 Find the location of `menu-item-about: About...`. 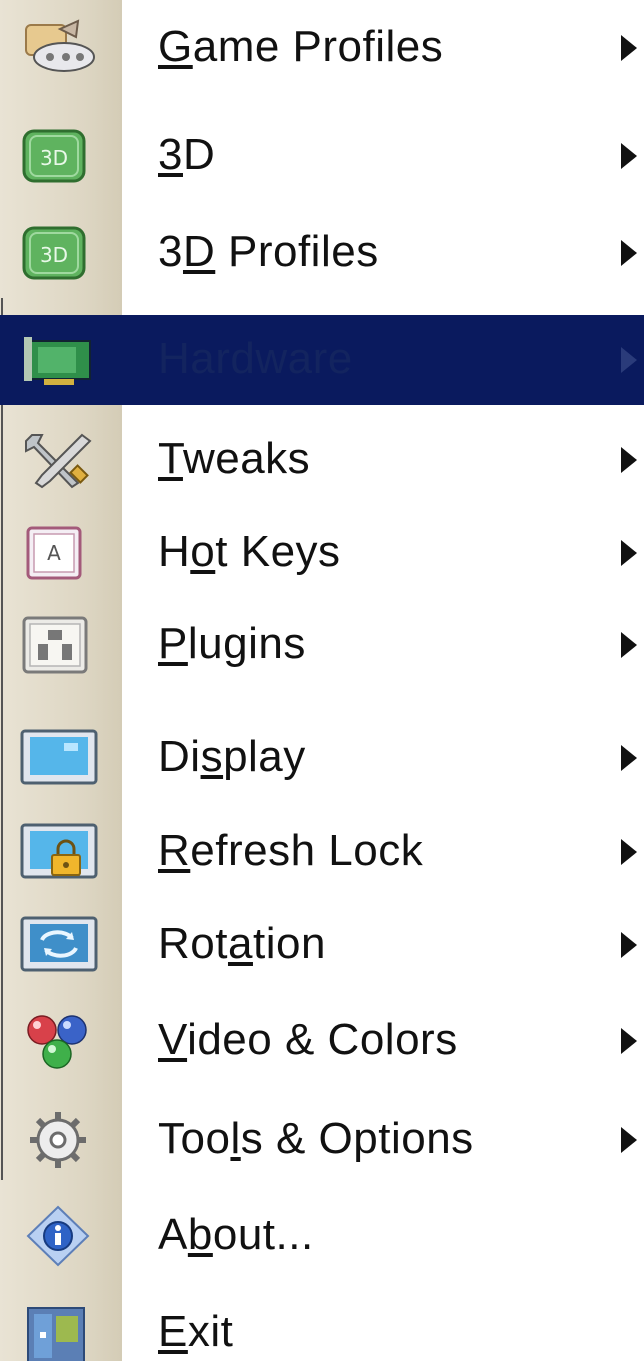

menu-item-about: About... is located at coordinates (322, 1236).